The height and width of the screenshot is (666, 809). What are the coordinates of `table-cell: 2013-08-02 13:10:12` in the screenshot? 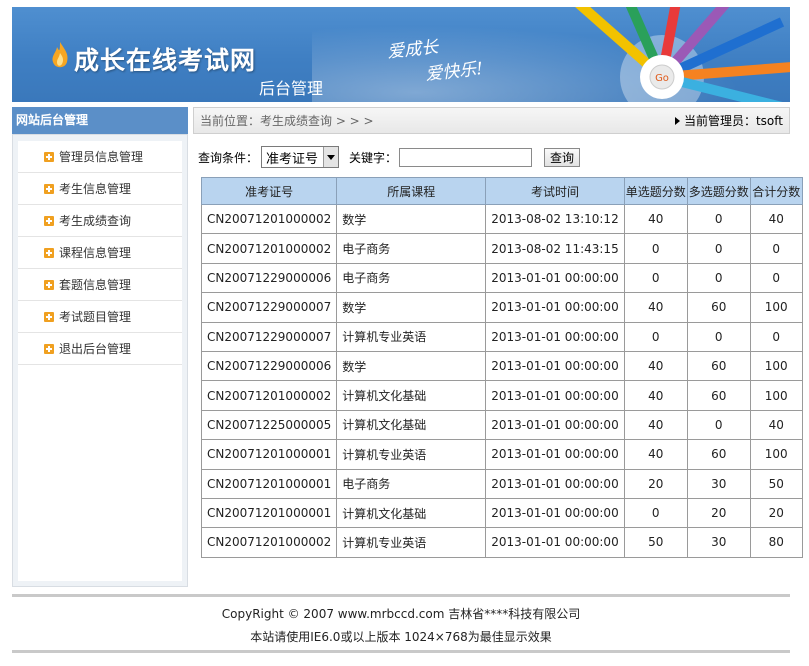 It's located at (555, 219).